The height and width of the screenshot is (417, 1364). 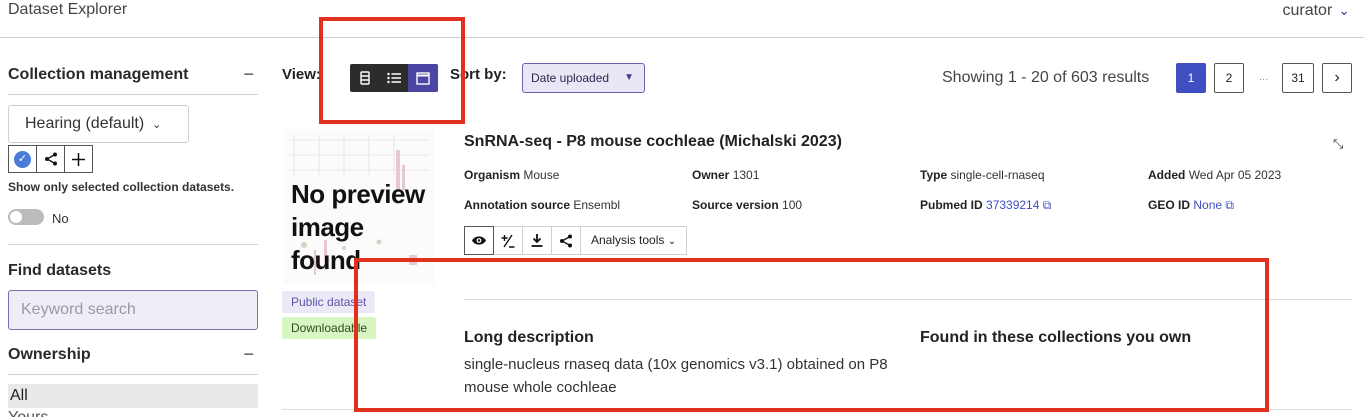 I want to click on dataset-thumbnail: No preview image found, so click(x=359, y=207).